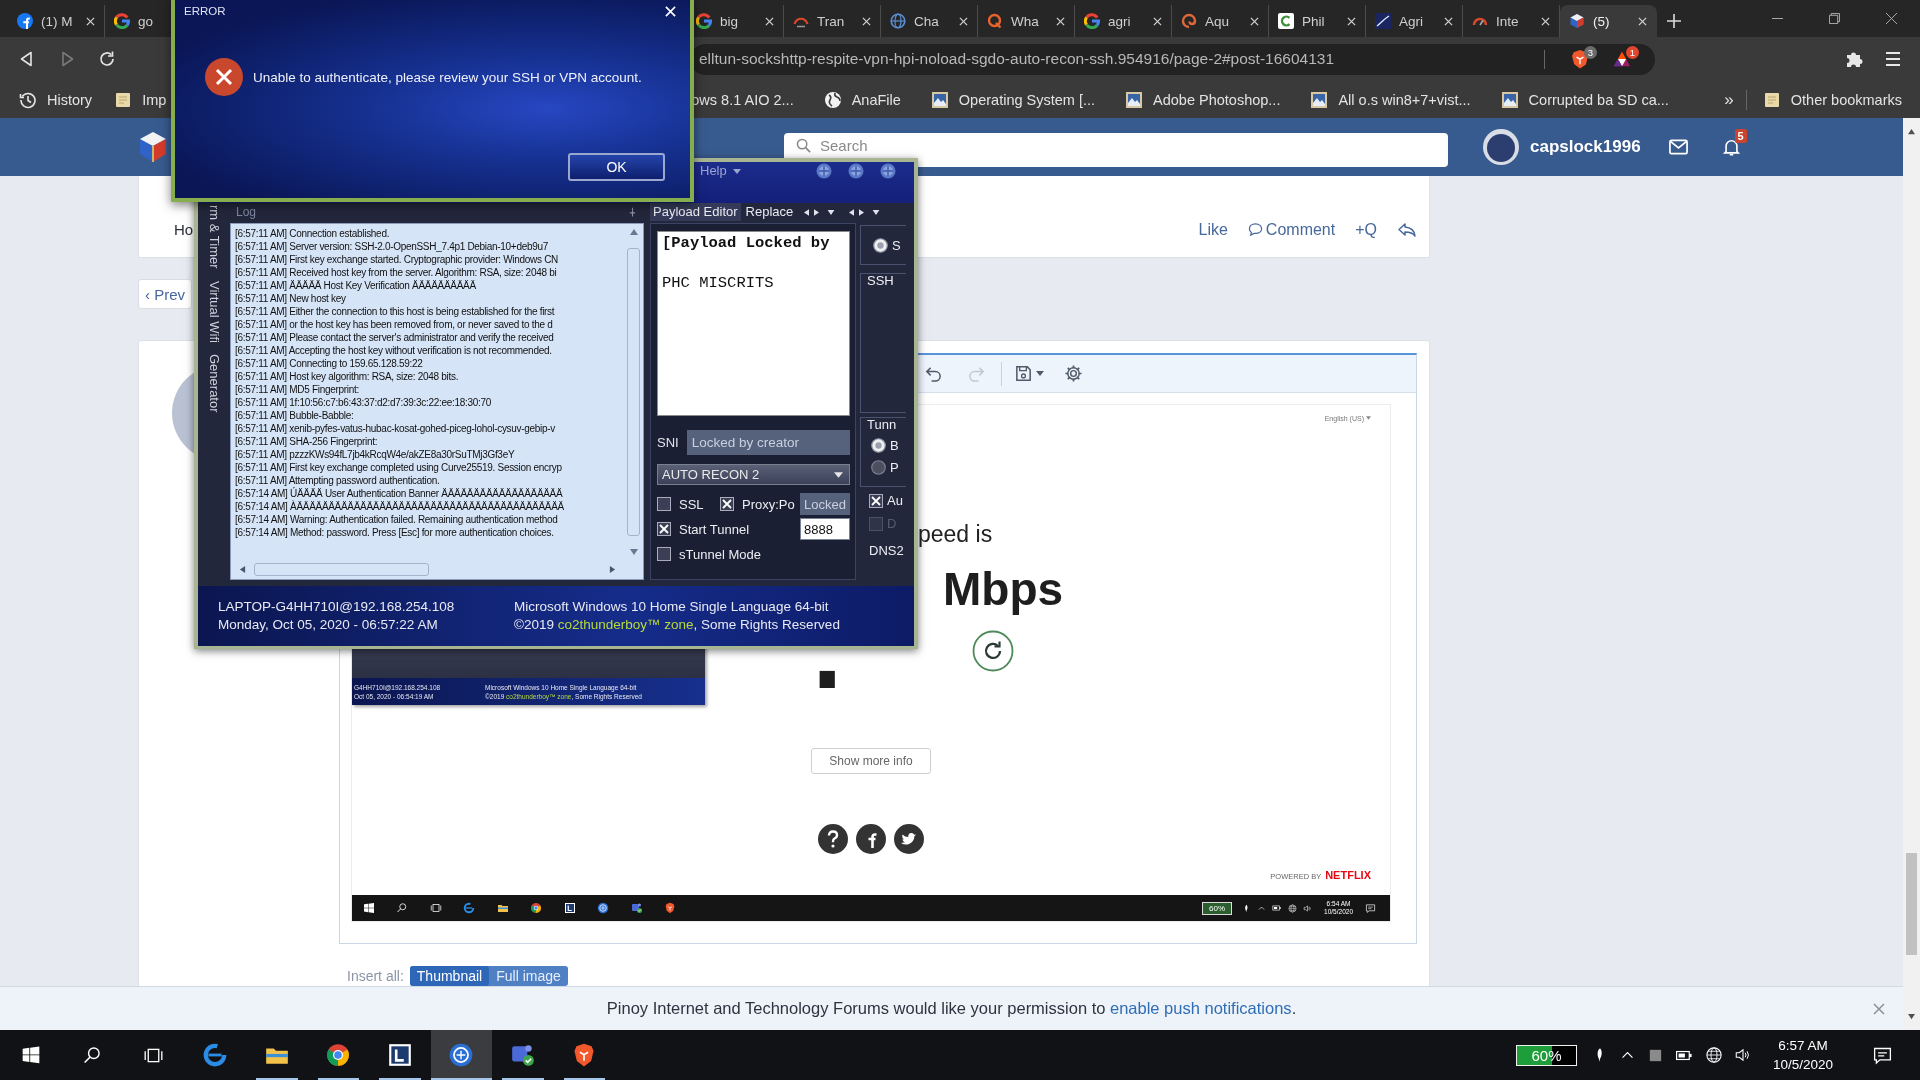 Image resolution: width=1920 pixels, height=1080 pixels. Describe the element at coordinates (1291, 229) in the screenshot. I see `post-action-link: Comment` at that location.